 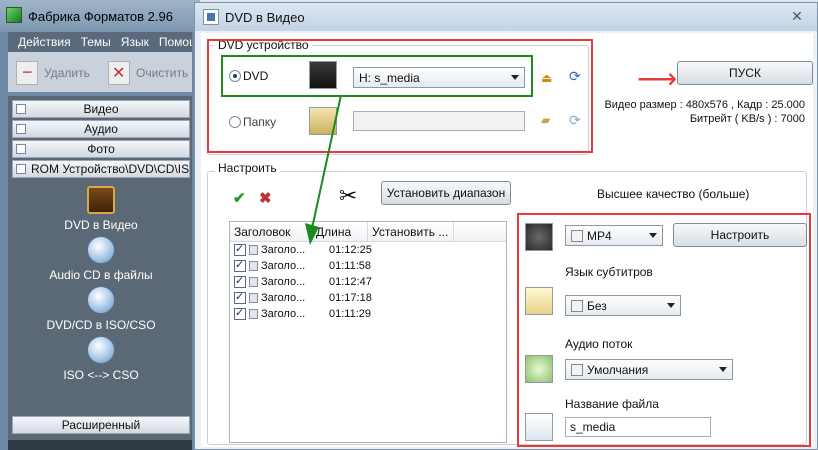 What do you see at coordinates (657, 78) in the screenshot?
I see `red-arrow-icon: ⟶` at bounding box center [657, 78].